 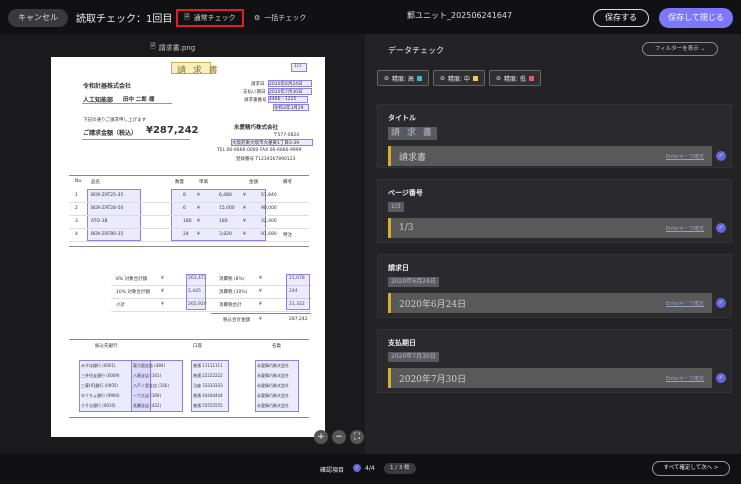 What do you see at coordinates (114, 120) in the screenshot?
I see `intro: 下記の通りご請求申し上げます` at bounding box center [114, 120].